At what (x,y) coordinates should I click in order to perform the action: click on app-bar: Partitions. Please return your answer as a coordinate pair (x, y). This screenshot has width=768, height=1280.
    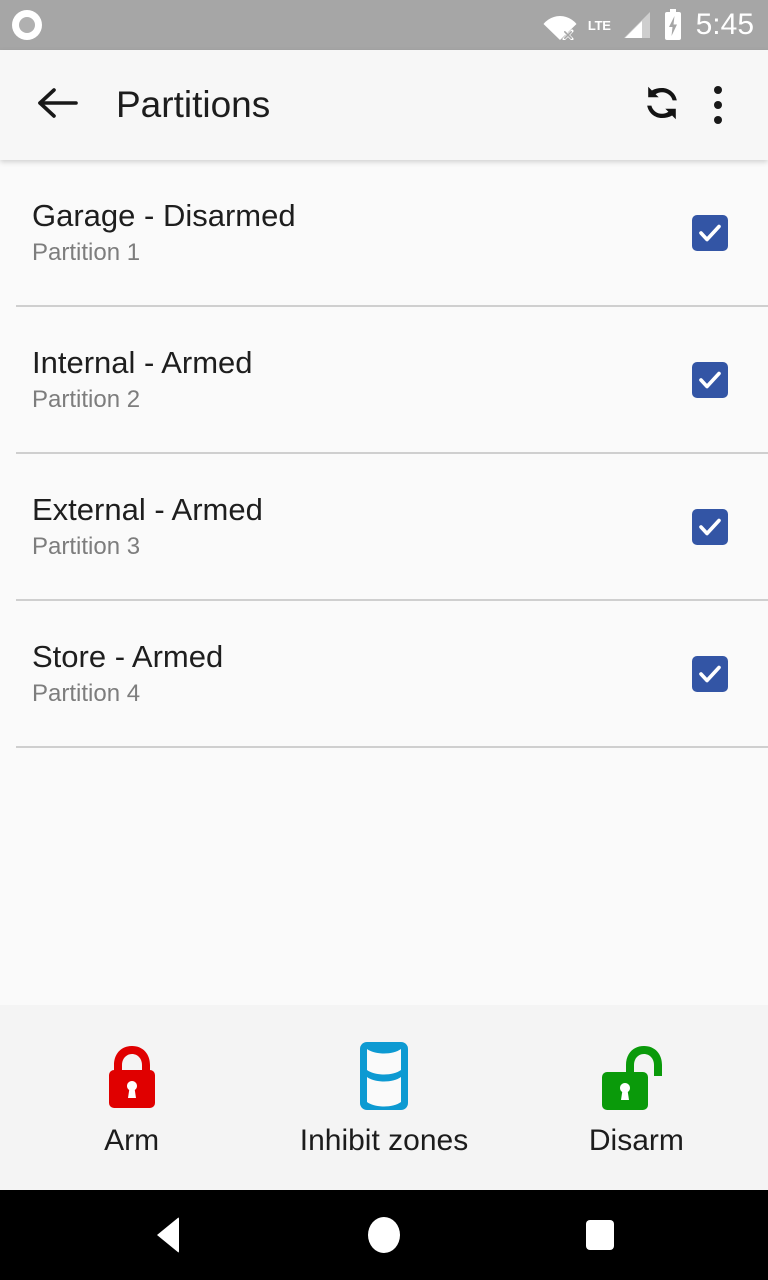
    Looking at the image, I should click on (384, 105).